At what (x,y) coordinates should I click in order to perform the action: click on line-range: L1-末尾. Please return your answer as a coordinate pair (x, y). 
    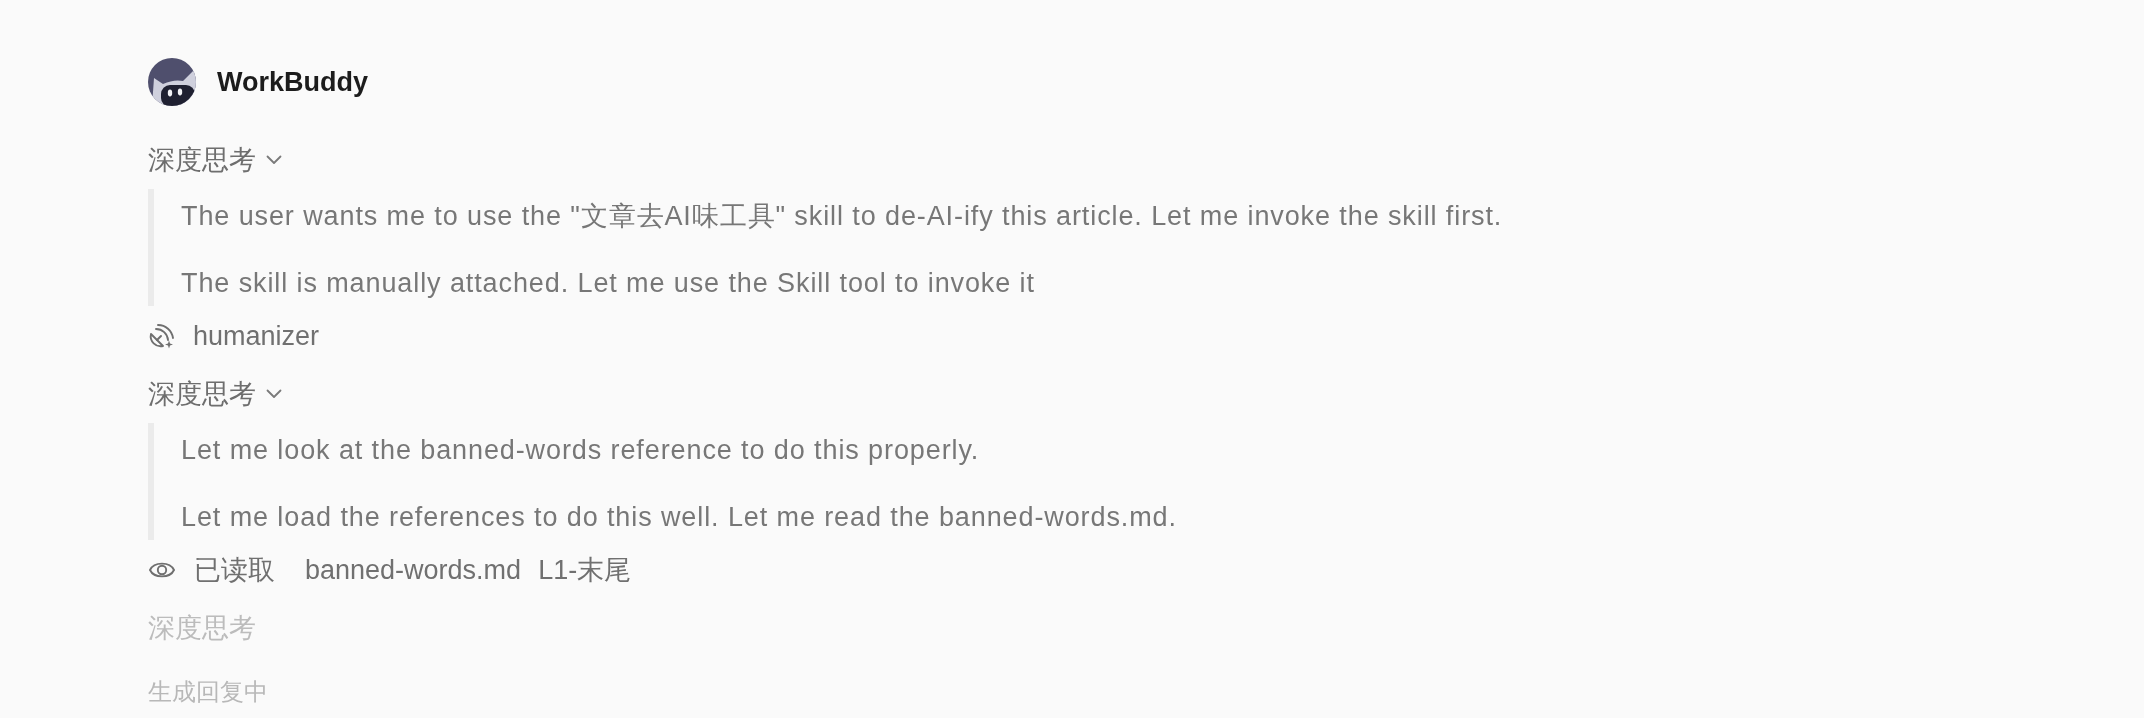
    Looking at the image, I should click on (585, 570).